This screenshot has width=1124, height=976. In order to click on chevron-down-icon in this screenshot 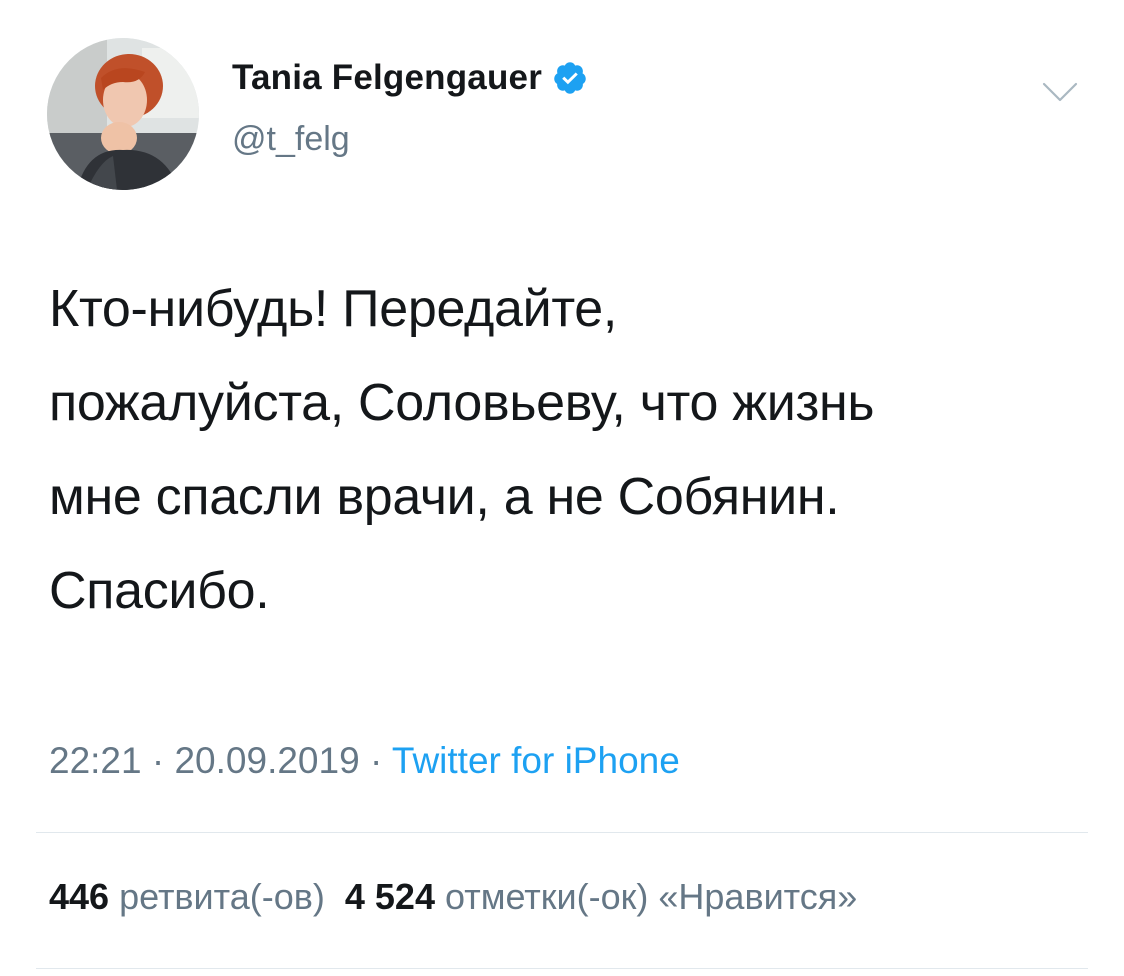, I will do `click(1060, 93)`.